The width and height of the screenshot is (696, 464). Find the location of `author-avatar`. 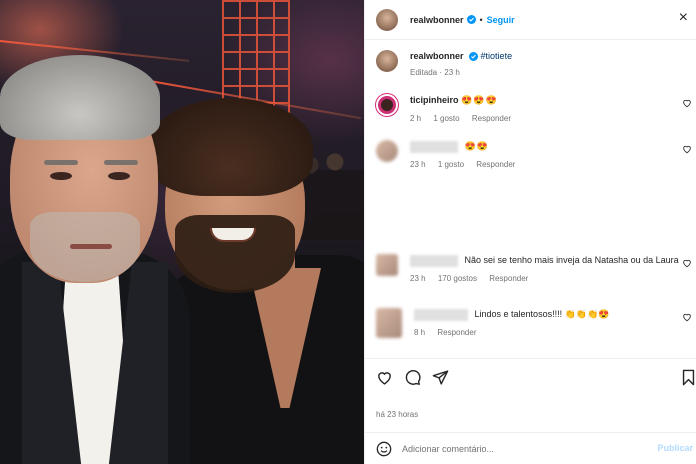

author-avatar is located at coordinates (387, 19).